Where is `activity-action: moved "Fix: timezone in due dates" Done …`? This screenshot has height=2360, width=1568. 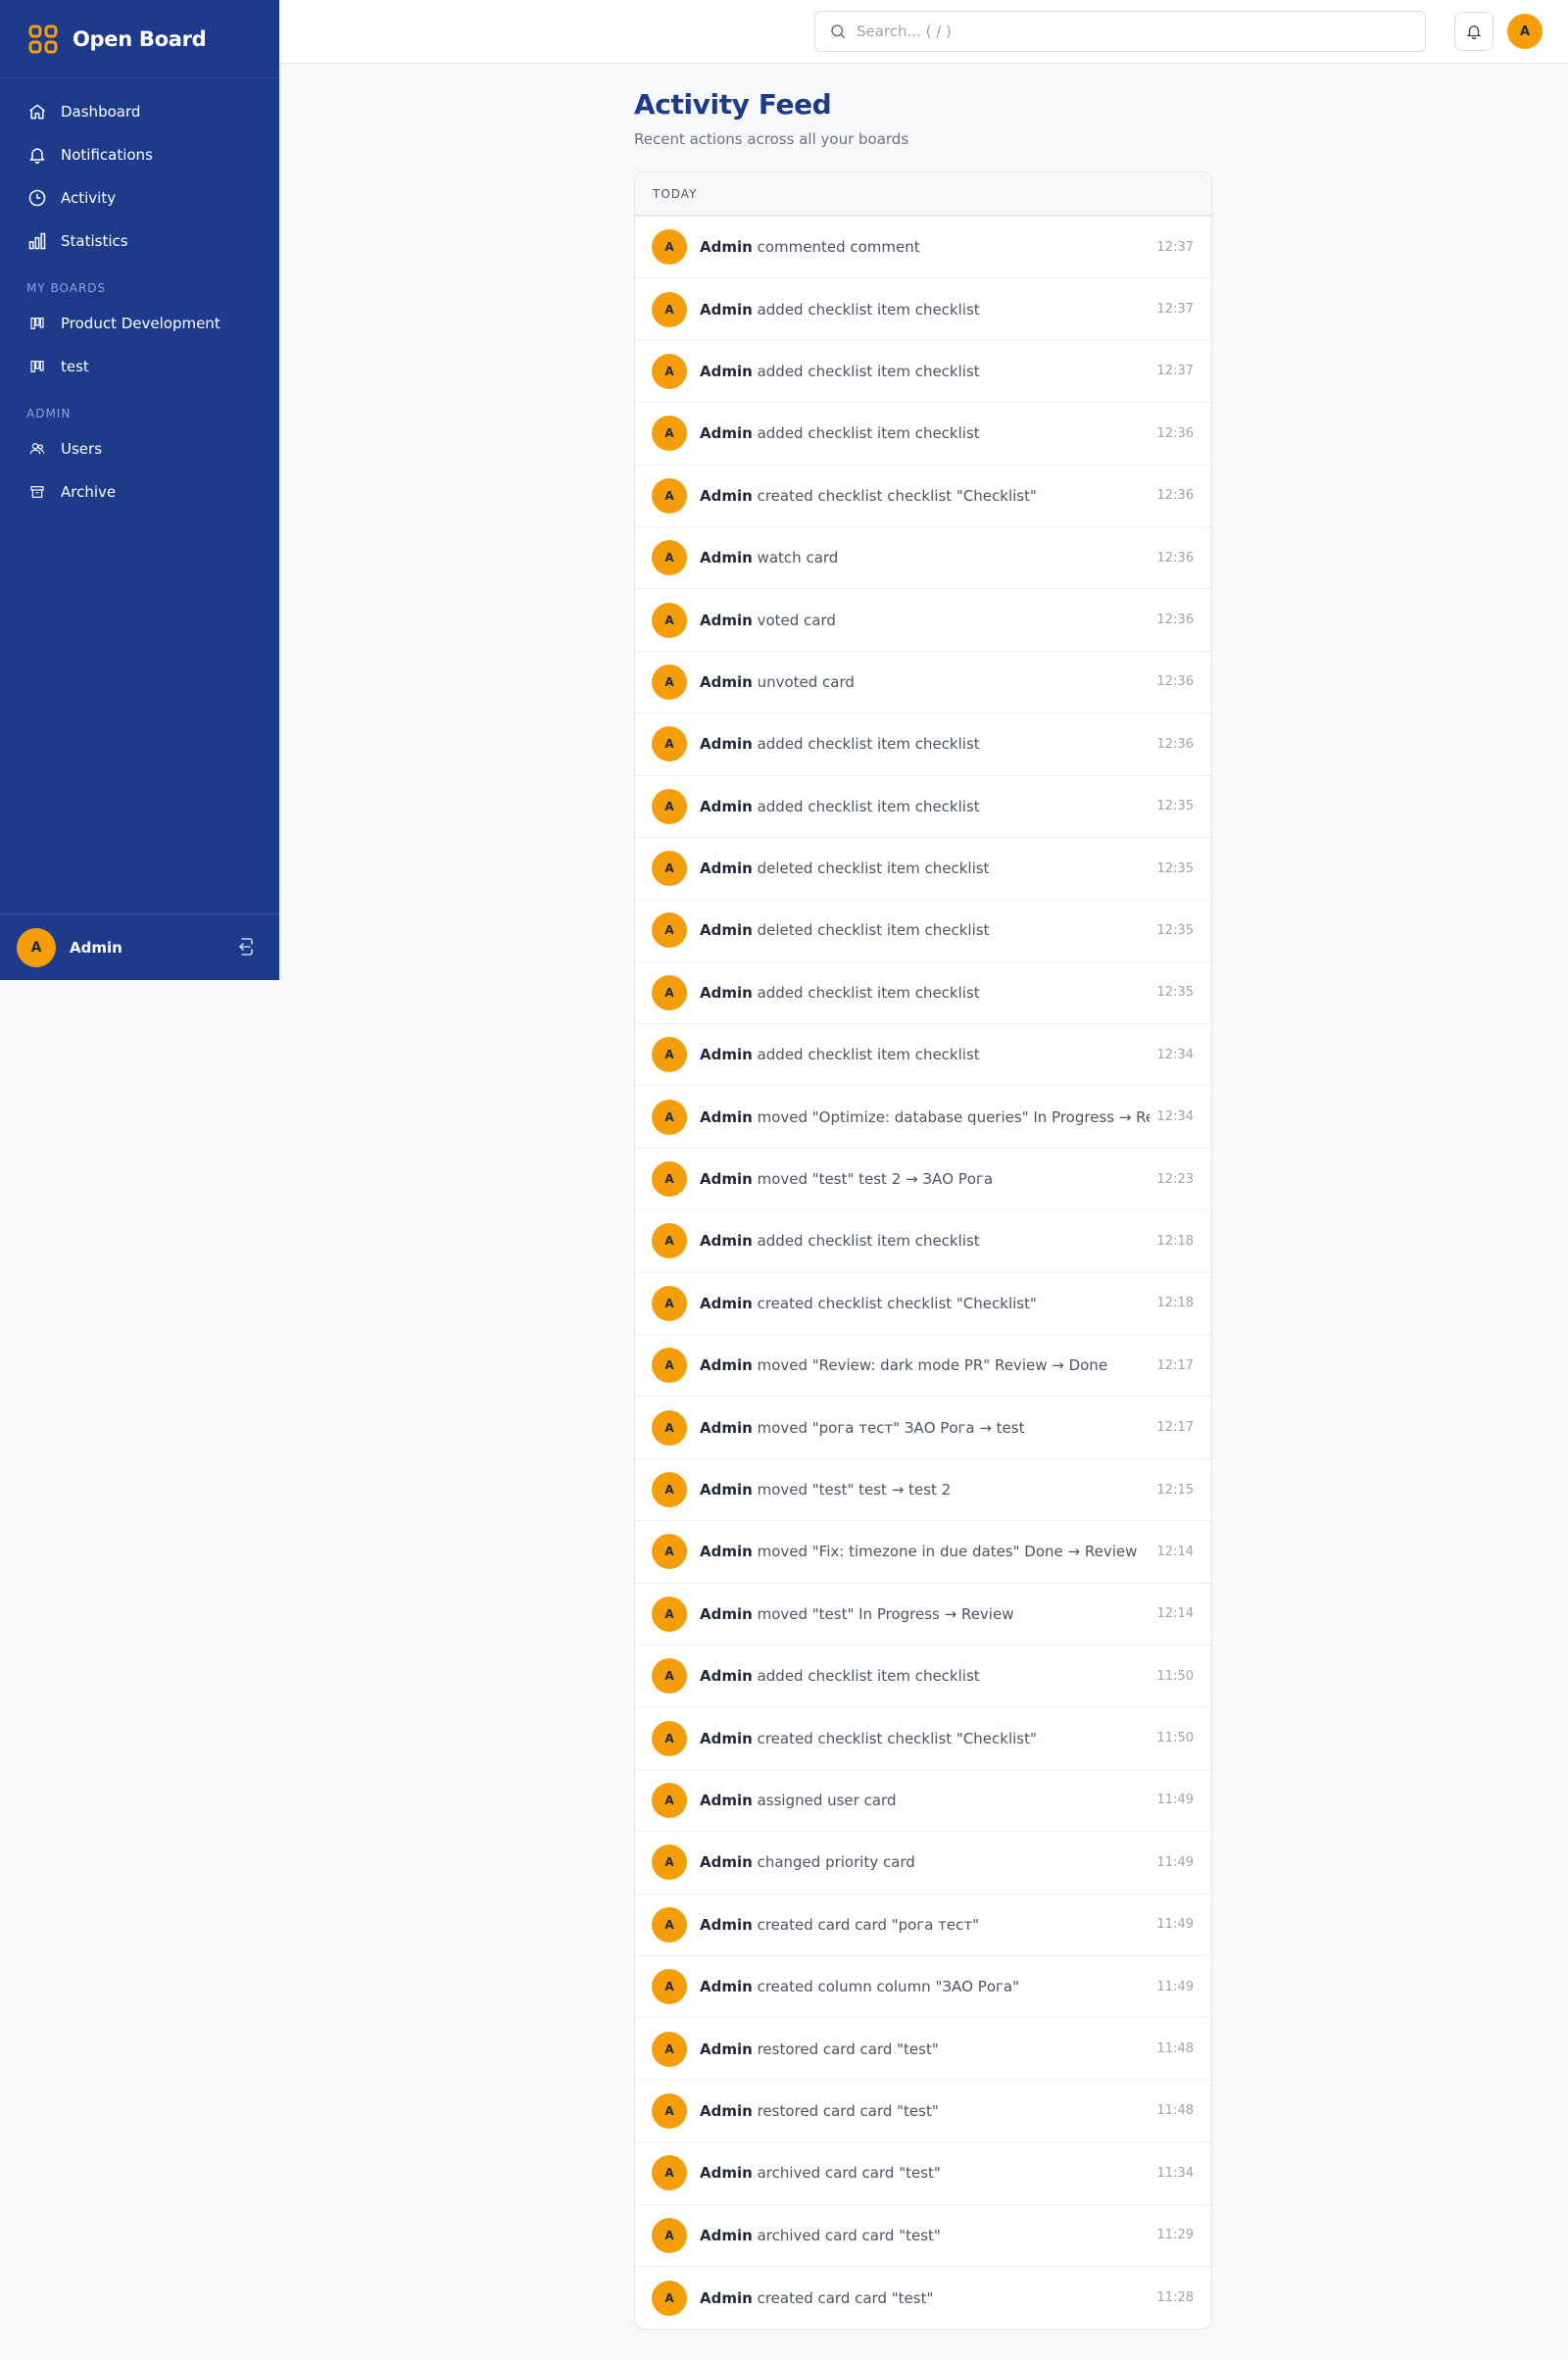 activity-action: moved "Fix: timezone in due dates" Done … is located at coordinates (947, 1552).